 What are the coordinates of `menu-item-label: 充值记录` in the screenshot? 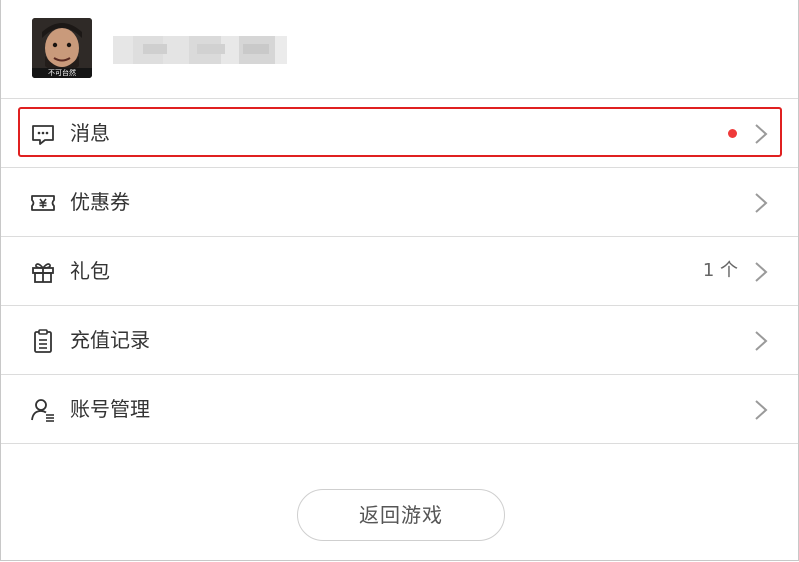 It's located at (110, 340).